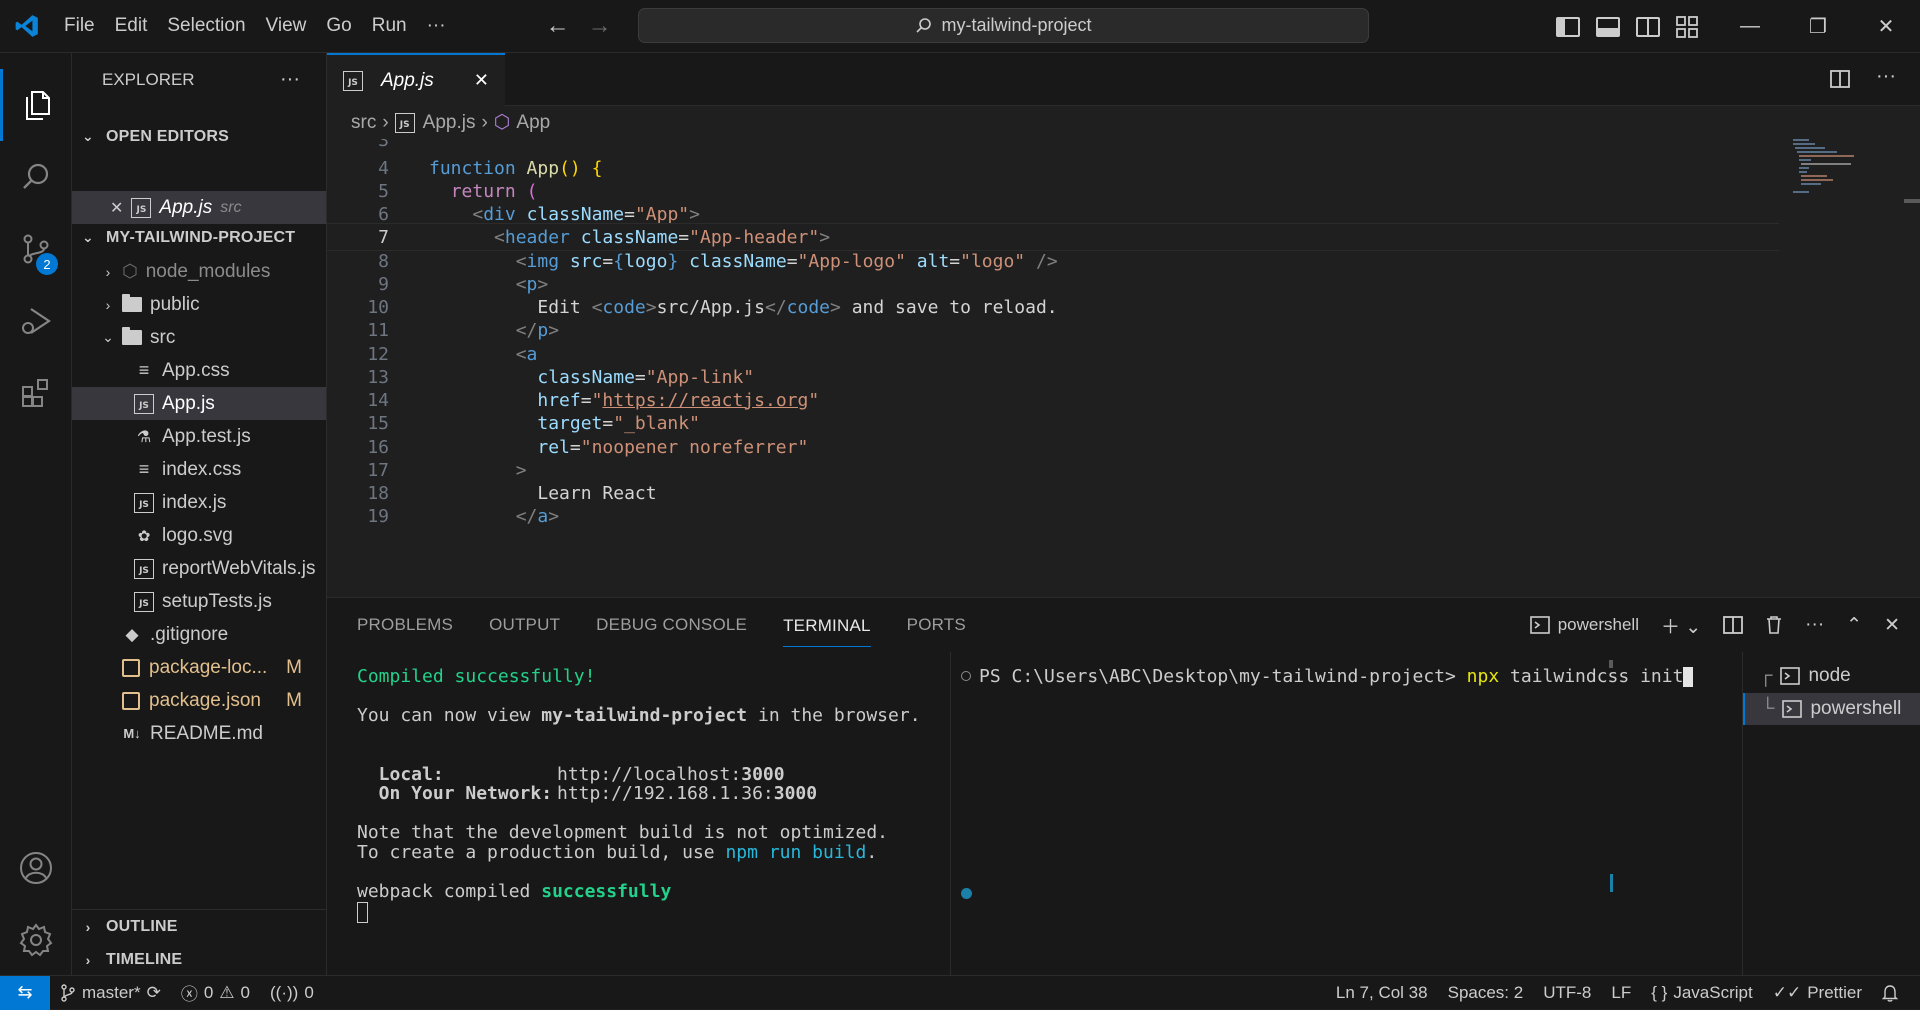 This screenshot has width=1920, height=1010. I want to click on encoding-setting: UTF-8, so click(1567, 993).